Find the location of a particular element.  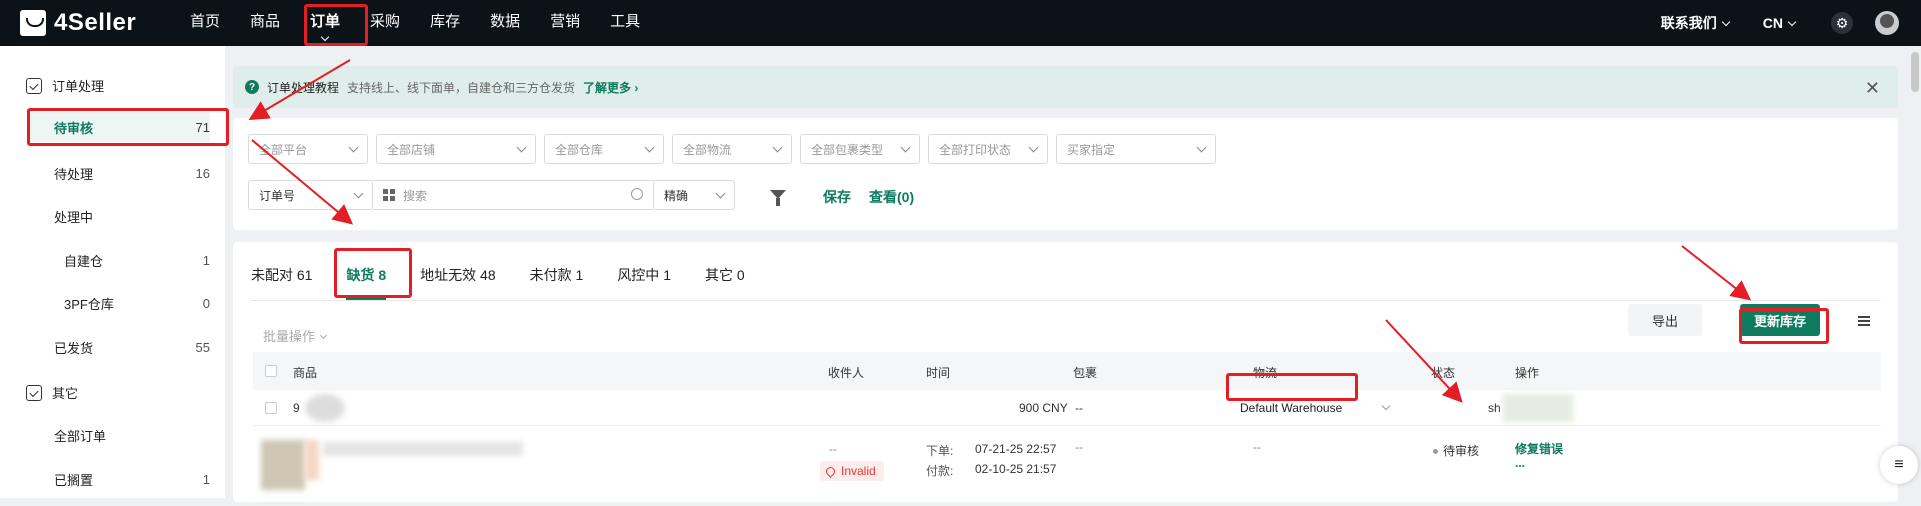

gear-icon: ⚙ is located at coordinates (1842, 23).